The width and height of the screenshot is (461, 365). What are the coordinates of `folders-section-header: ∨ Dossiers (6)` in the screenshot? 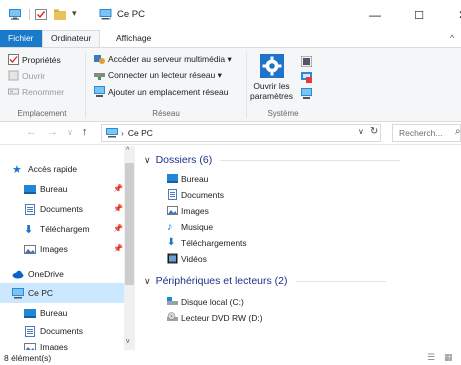 It's located at (272, 160).